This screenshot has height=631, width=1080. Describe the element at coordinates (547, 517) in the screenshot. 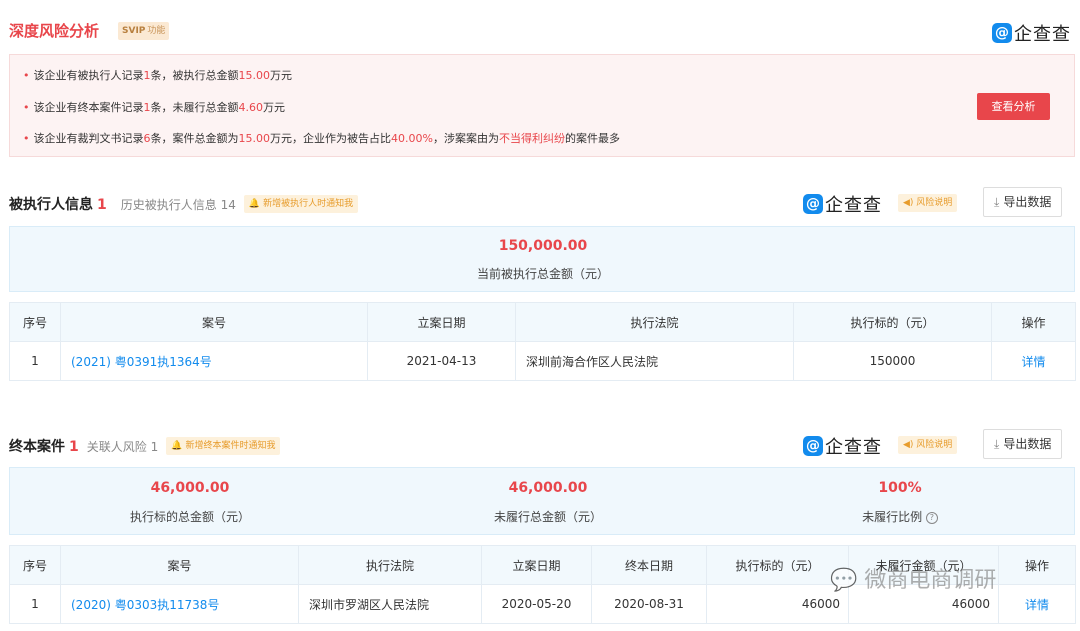

I see `stat-unpaid-label: 未履行总金额（元）` at that location.